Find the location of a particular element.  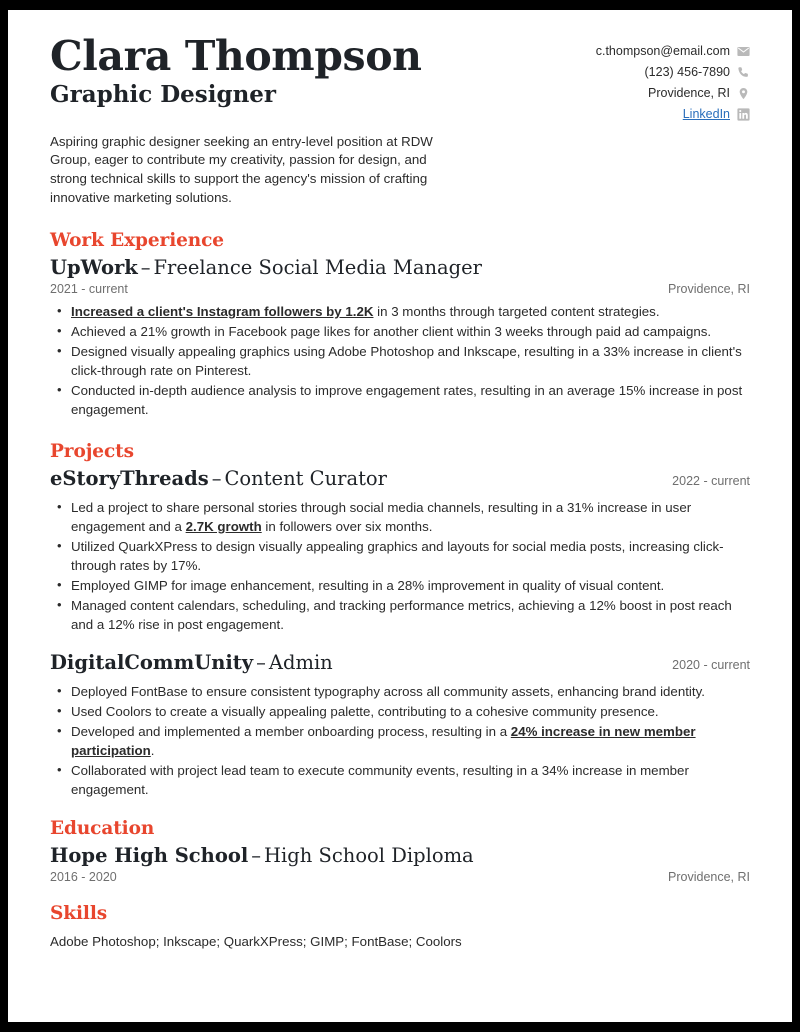

linkedin-link: LinkedIn is located at coordinates (706, 114).